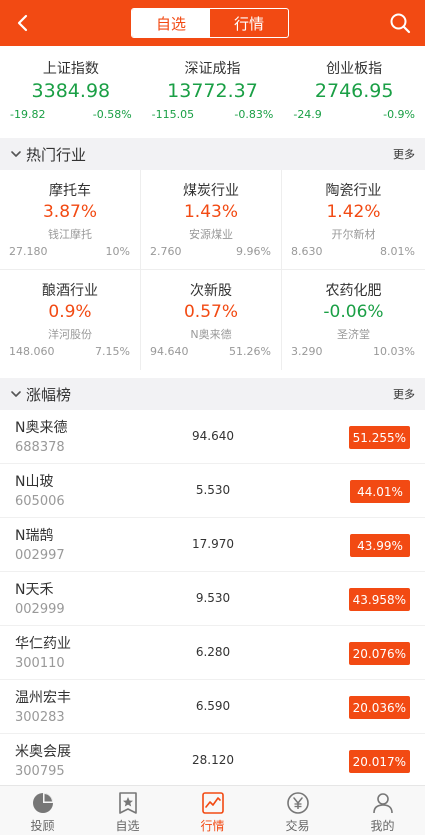 The height and width of the screenshot is (835, 425). I want to click on index-value: 13772.37, so click(212, 91).